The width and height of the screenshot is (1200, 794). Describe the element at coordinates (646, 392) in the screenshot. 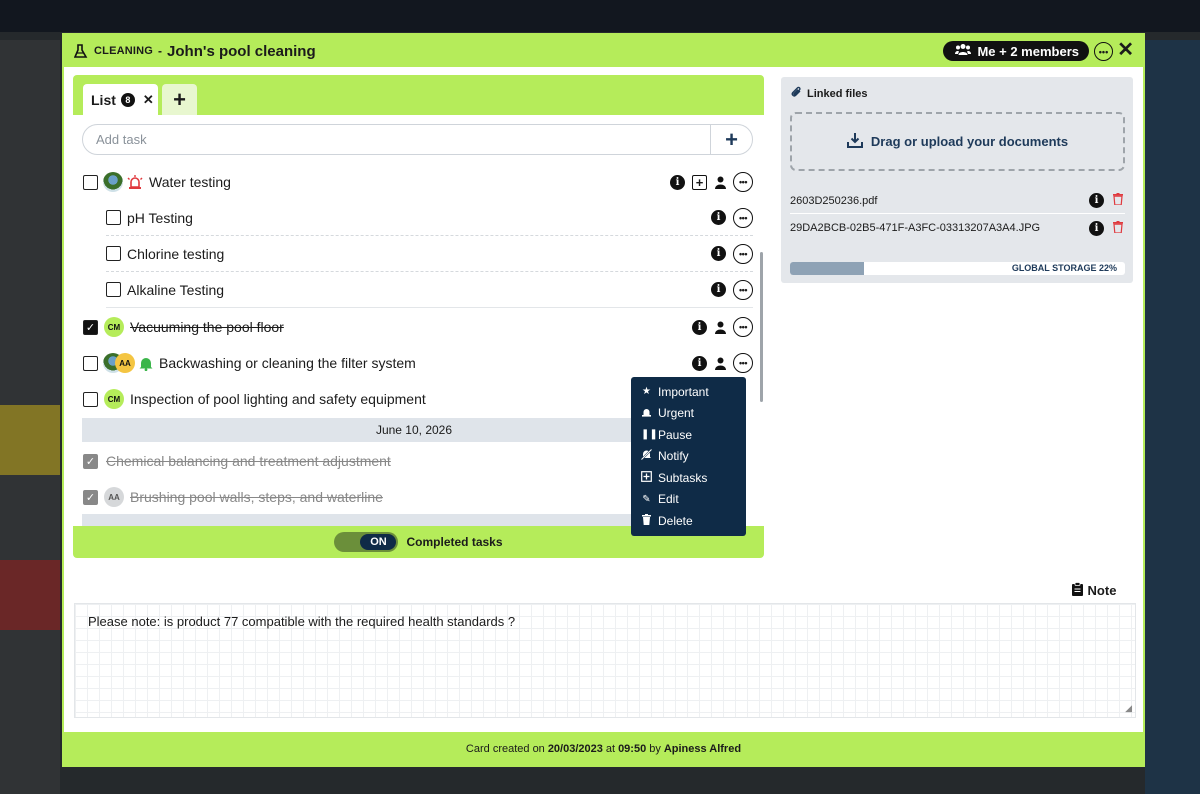

I see `star-icon: ★` at that location.